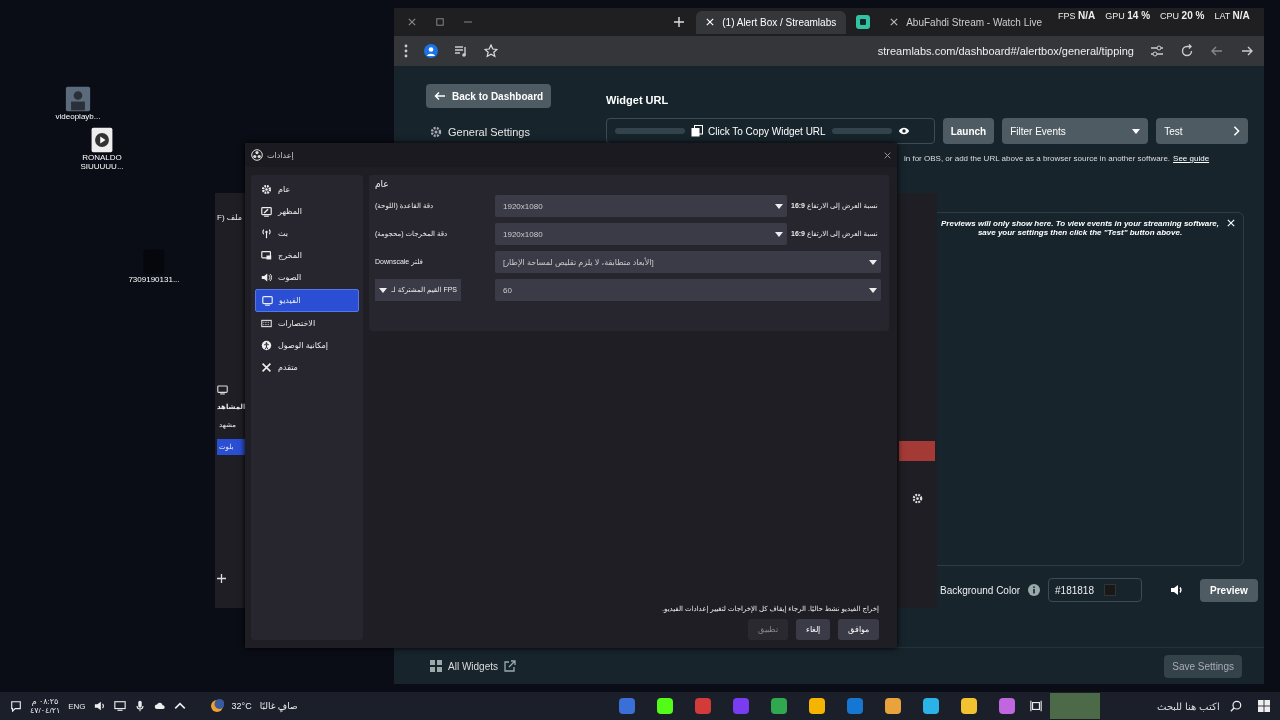 The width and height of the screenshot is (1280, 720). Describe the element at coordinates (307, 255) in the screenshot. I see `sidebar-item: المخرج` at that location.